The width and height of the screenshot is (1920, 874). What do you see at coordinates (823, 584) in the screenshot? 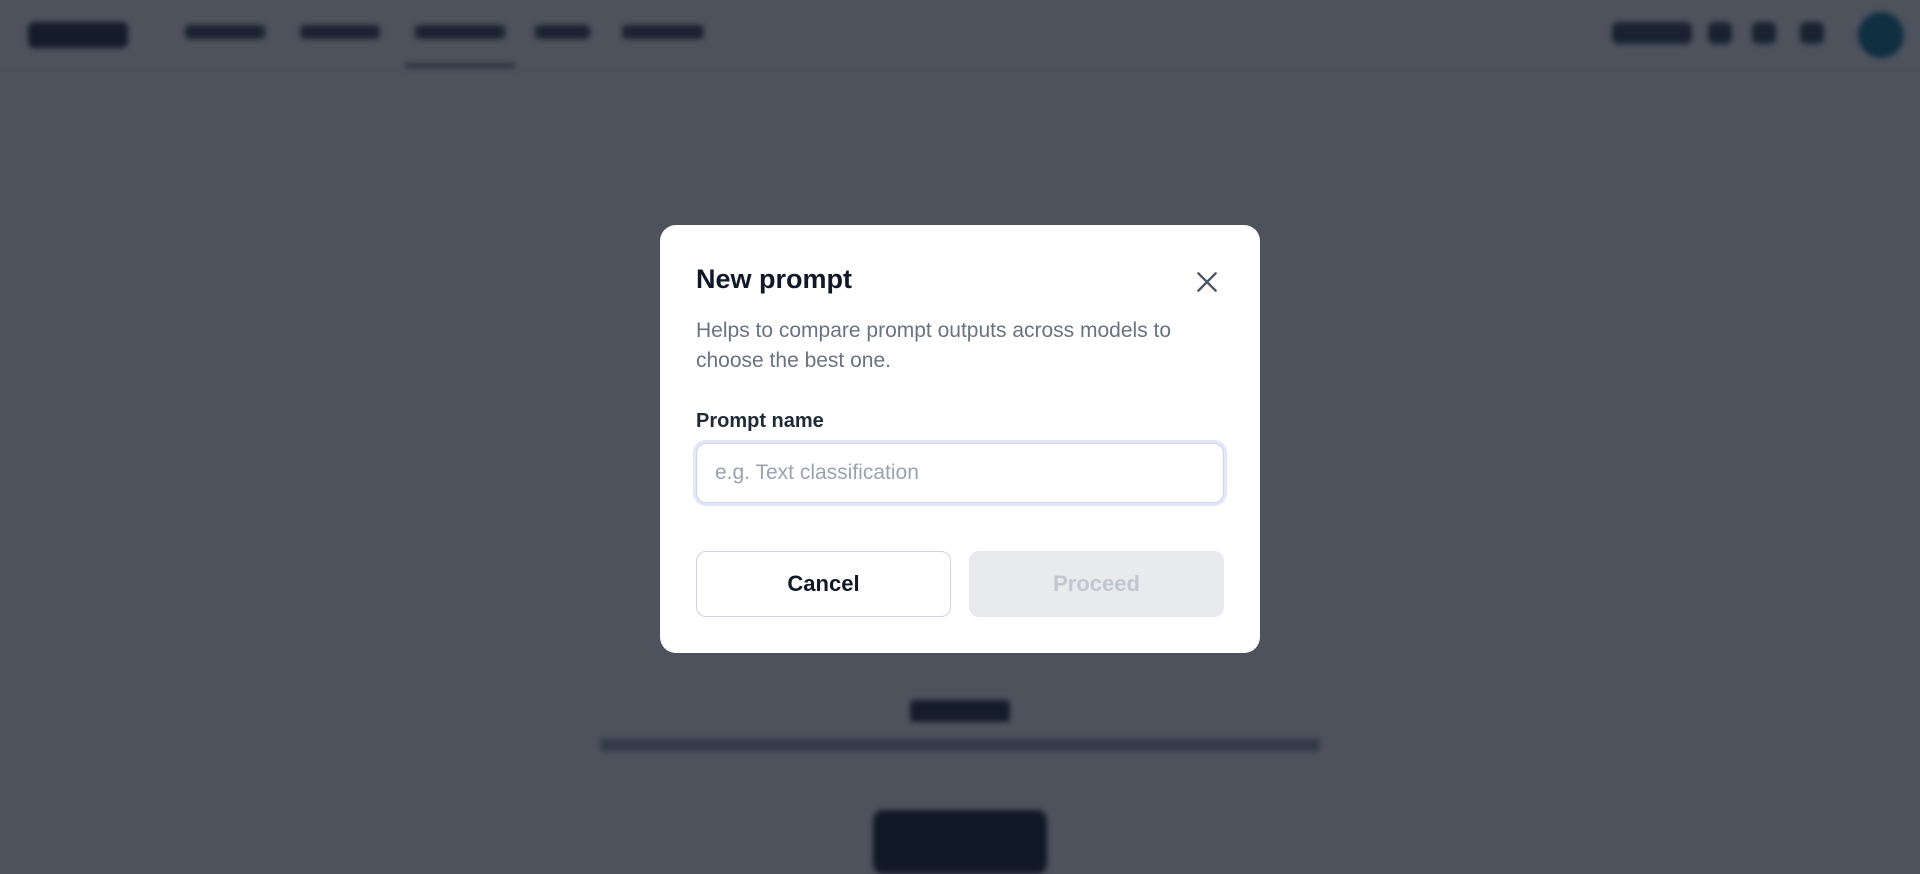
I see `cancel-button: Cancel` at bounding box center [823, 584].